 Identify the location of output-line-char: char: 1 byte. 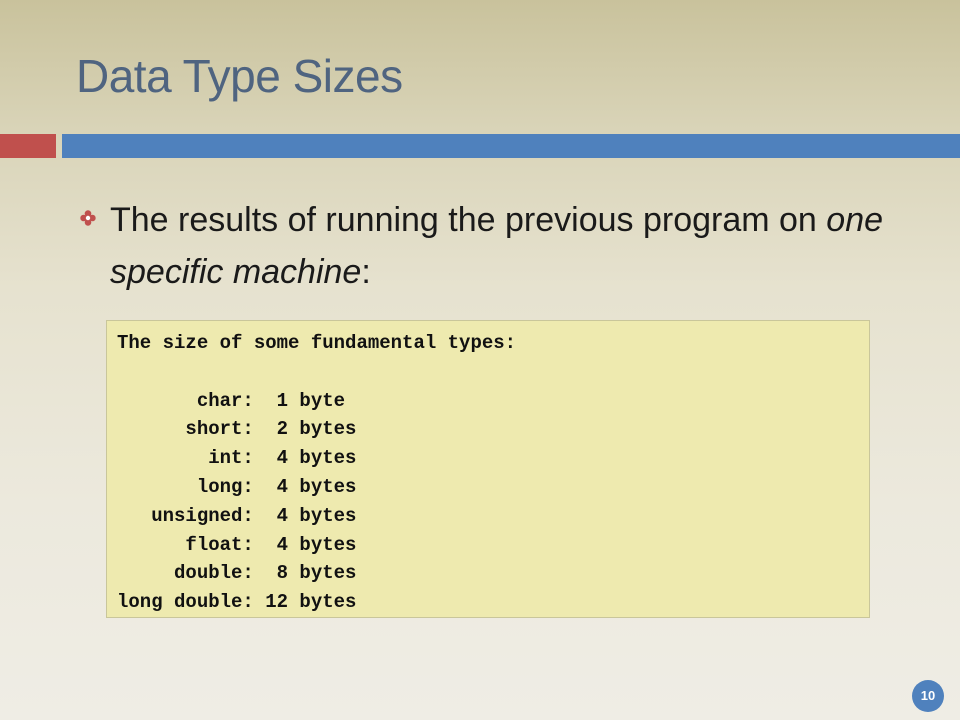
(231, 400).